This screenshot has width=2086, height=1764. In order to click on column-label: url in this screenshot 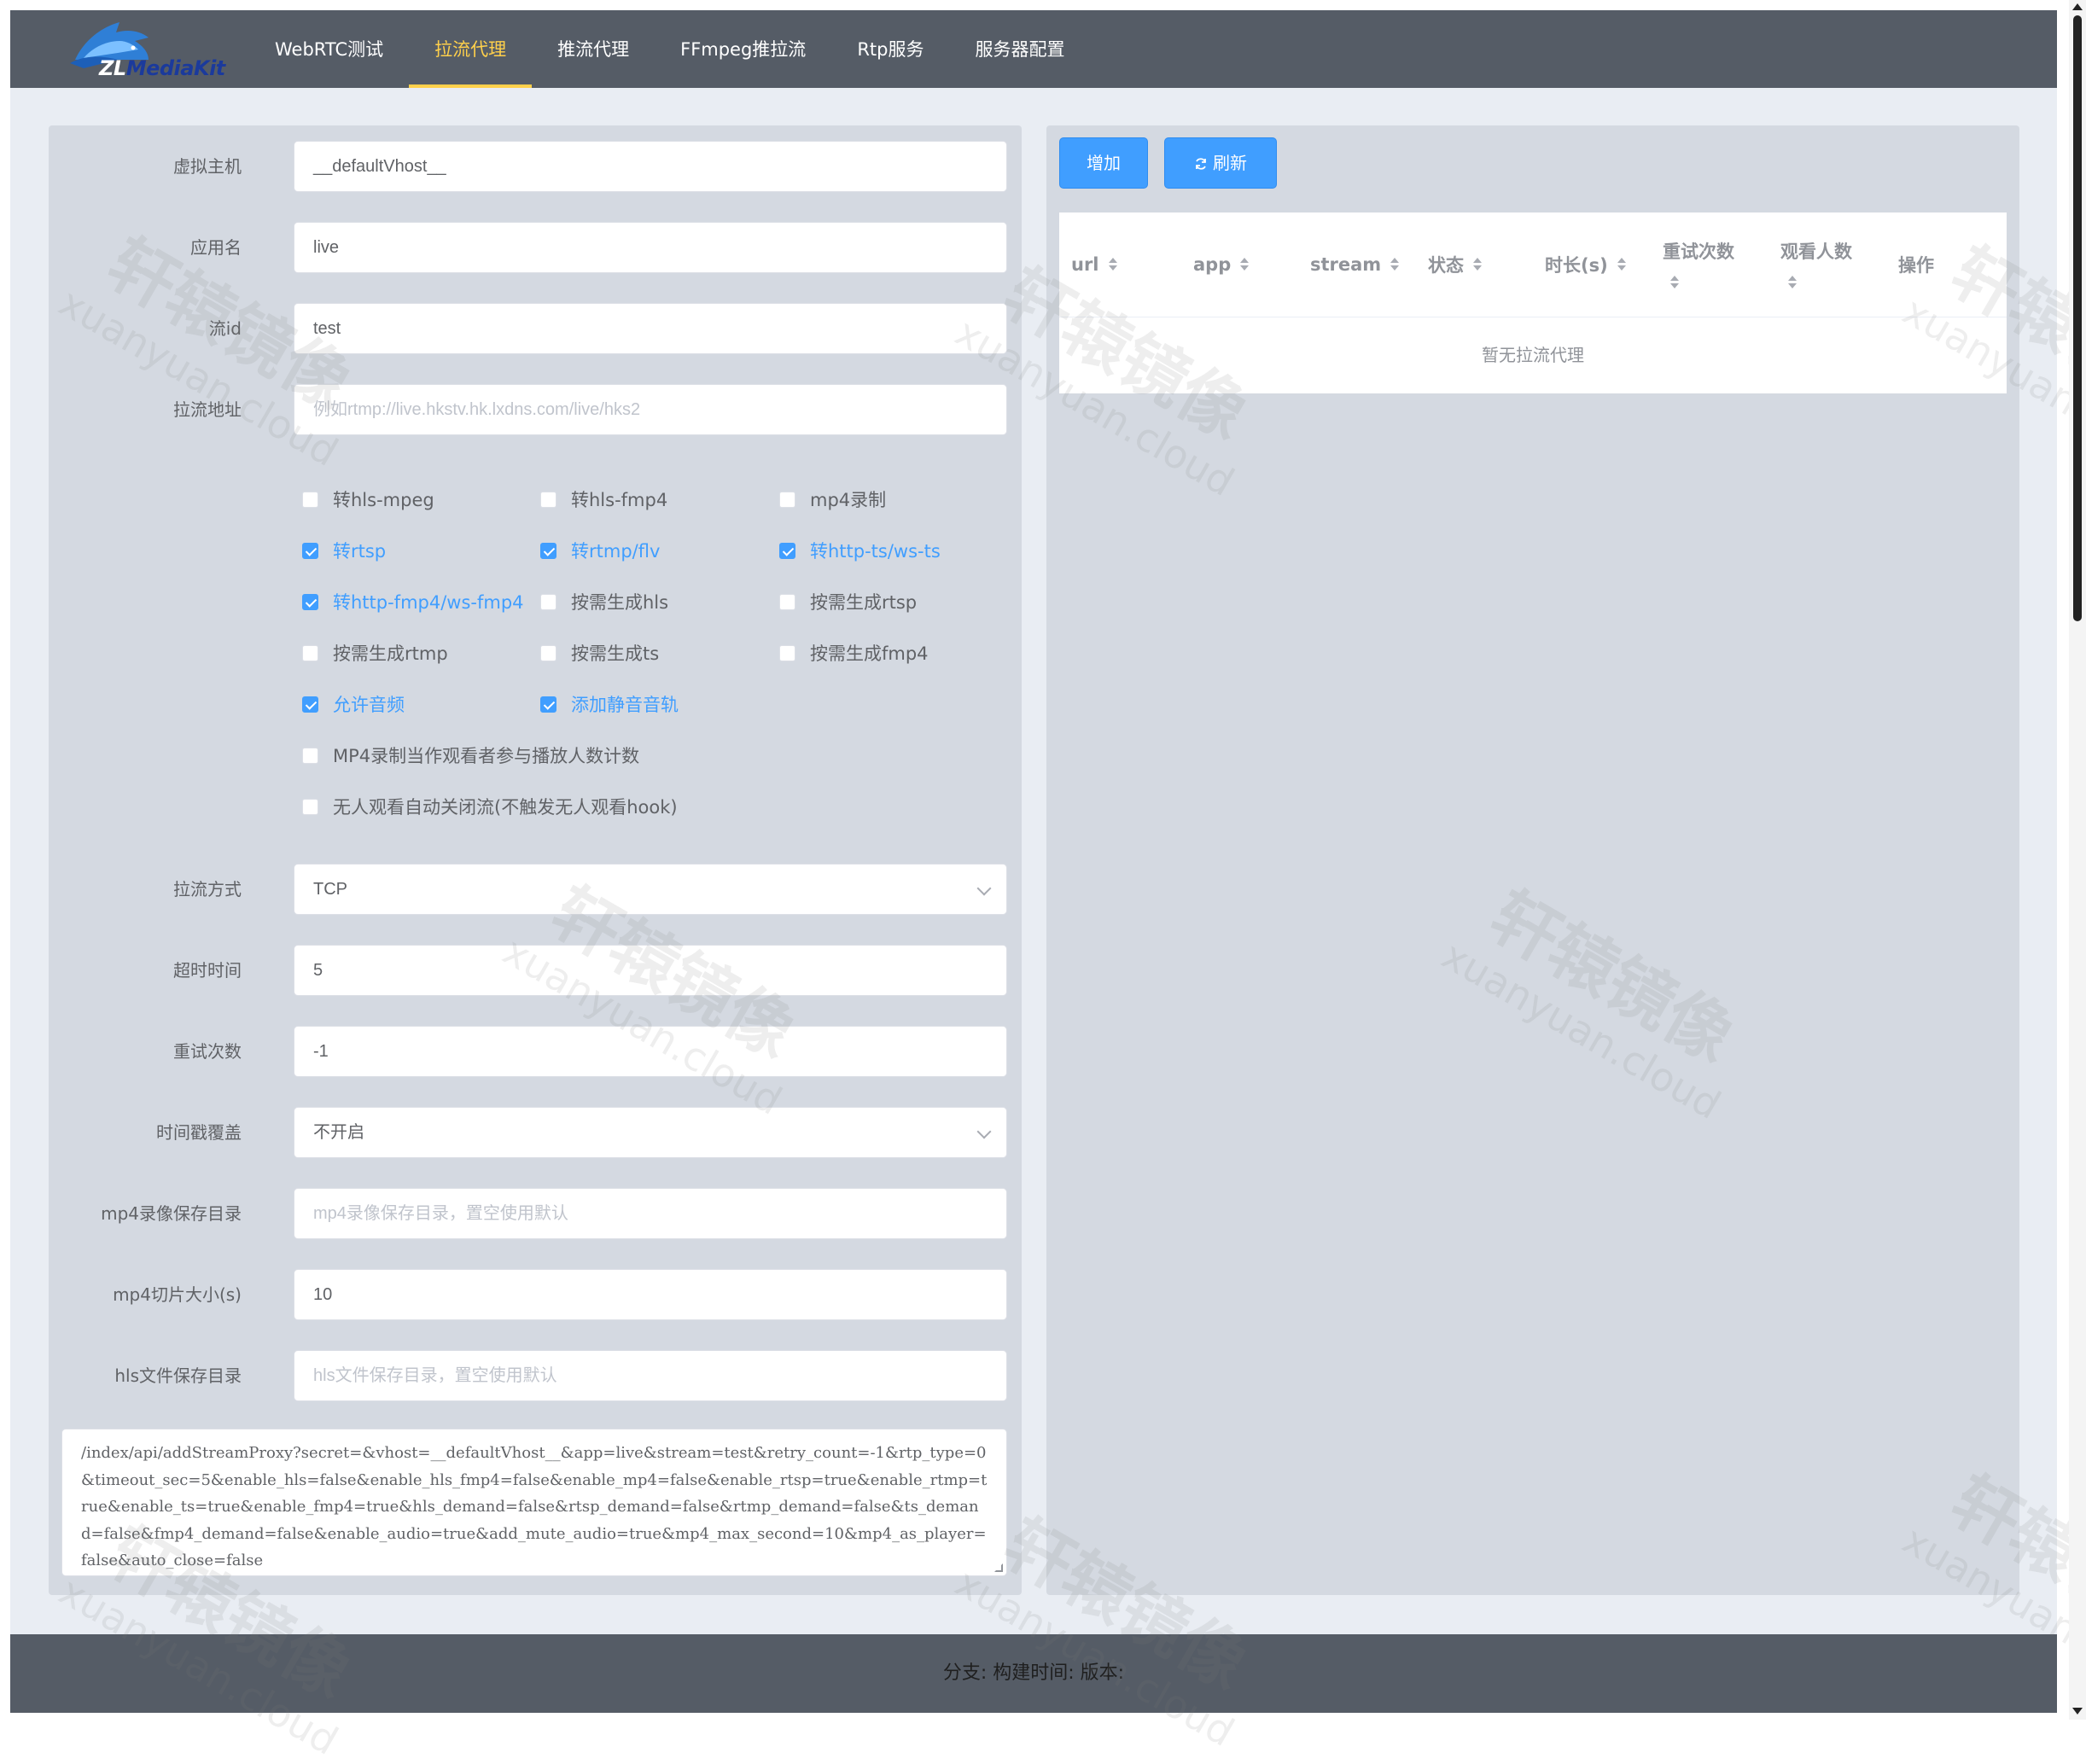, I will do `click(1085, 264)`.